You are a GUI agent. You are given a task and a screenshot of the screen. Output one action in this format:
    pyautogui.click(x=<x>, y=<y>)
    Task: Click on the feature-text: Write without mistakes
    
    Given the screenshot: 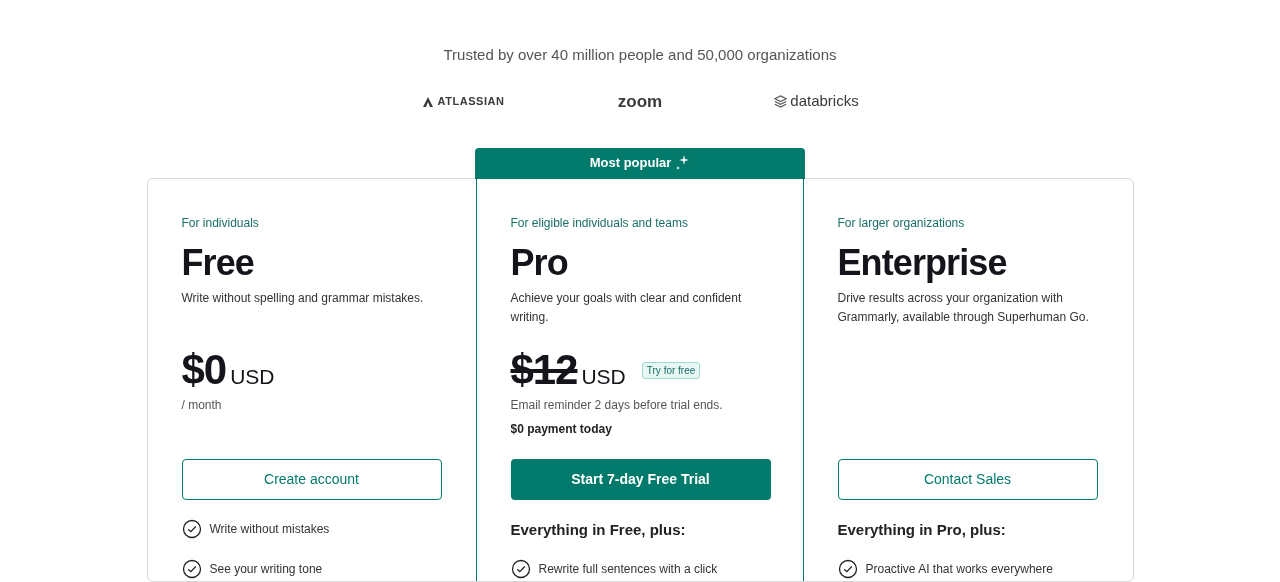 What is the action you would take?
    pyautogui.click(x=269, y=529)
    